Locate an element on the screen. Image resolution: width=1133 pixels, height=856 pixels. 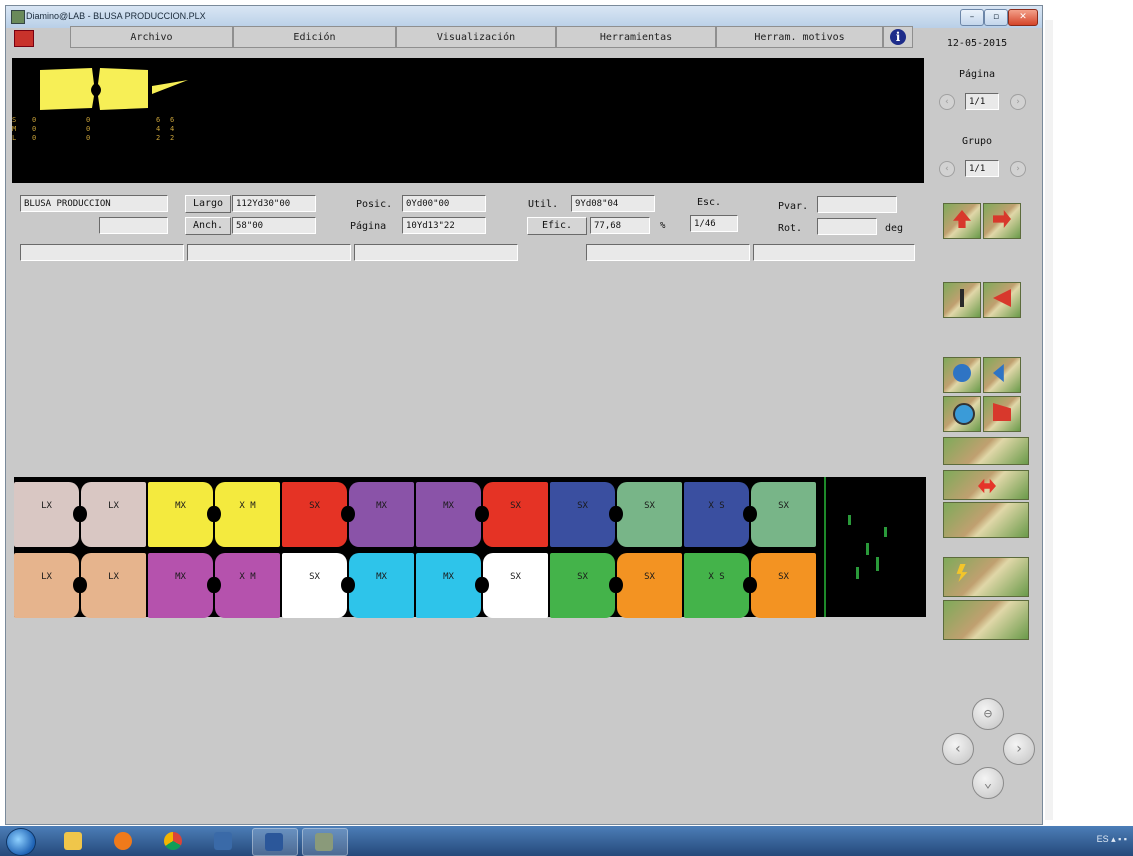
taskbar-tool is located at coordinates (224, 841).